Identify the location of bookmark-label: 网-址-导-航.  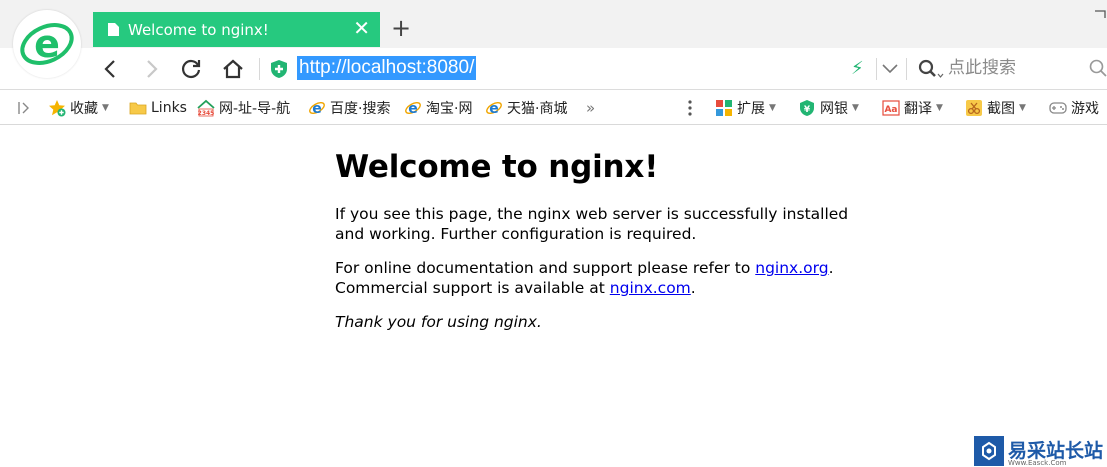
(255, 109).